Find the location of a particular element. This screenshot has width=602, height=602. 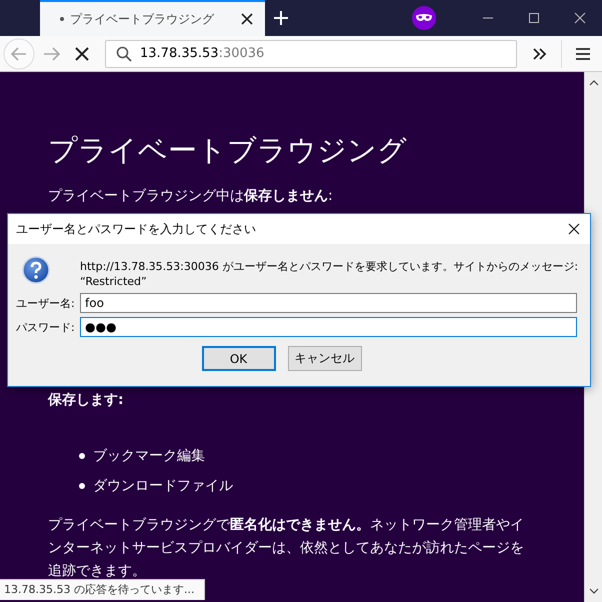

dialog-message: “Restricted” is located at coordinates (114, 281).